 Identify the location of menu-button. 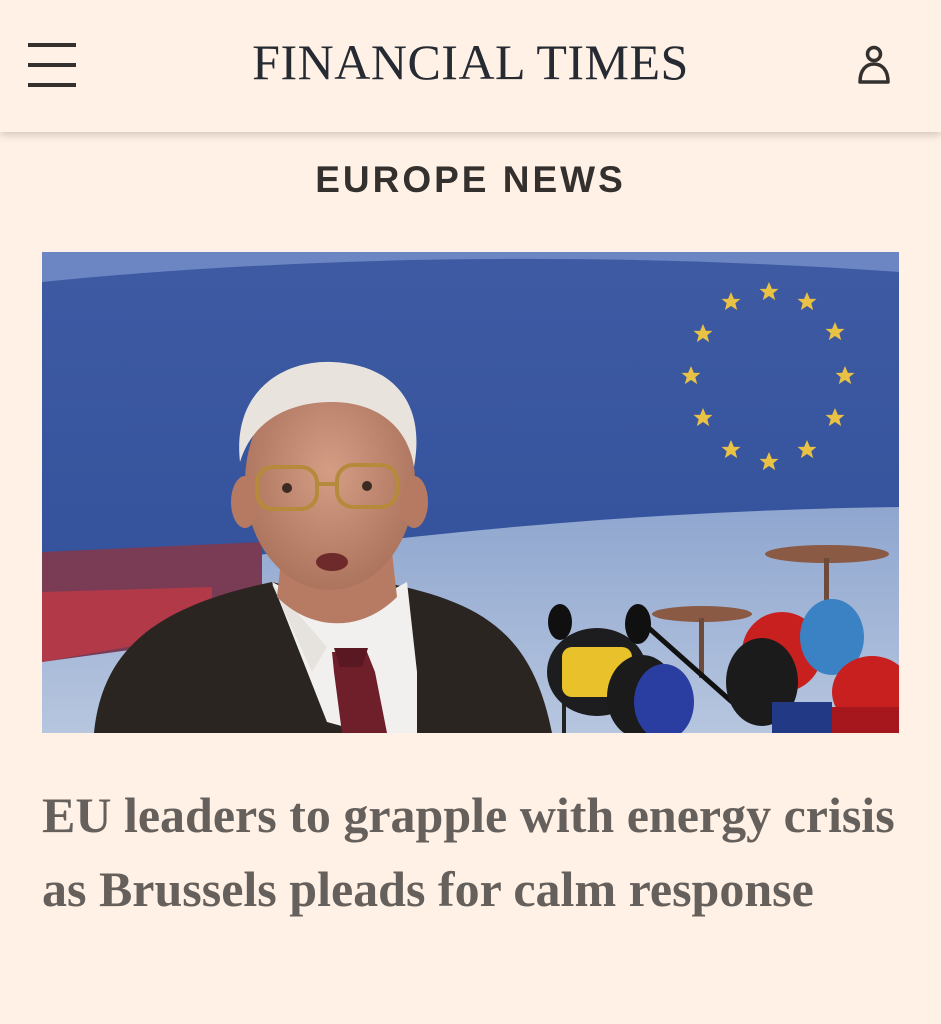
(52, 65).